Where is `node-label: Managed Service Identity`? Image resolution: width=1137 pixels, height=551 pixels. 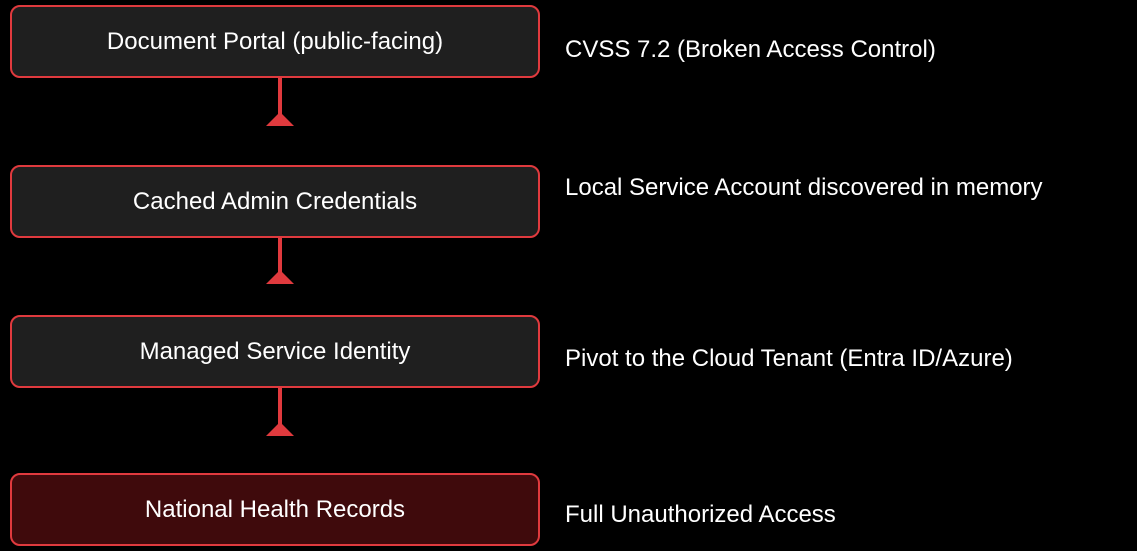
node-label: Managed Service Identity is located at coordinates (275, 351).